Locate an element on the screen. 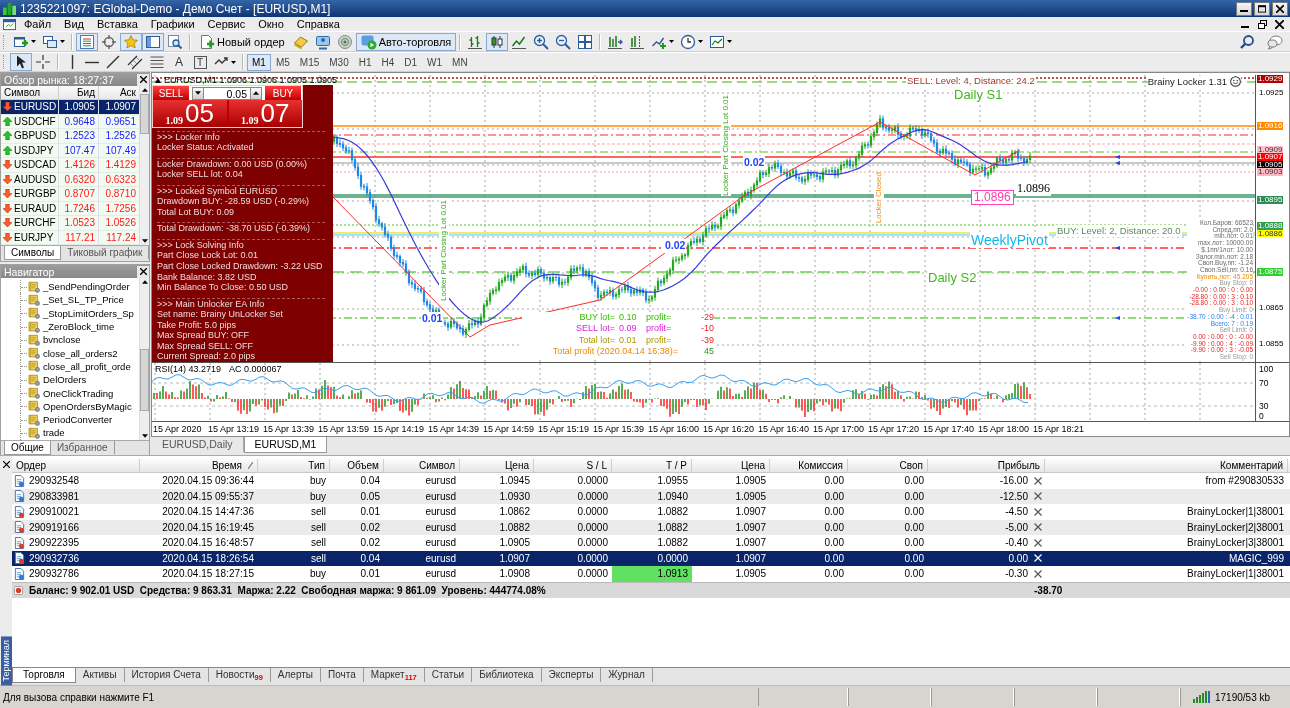 This screenshot has width=1290, height=708. terminal-tab: Журнал is located at coordinates (627, 675).